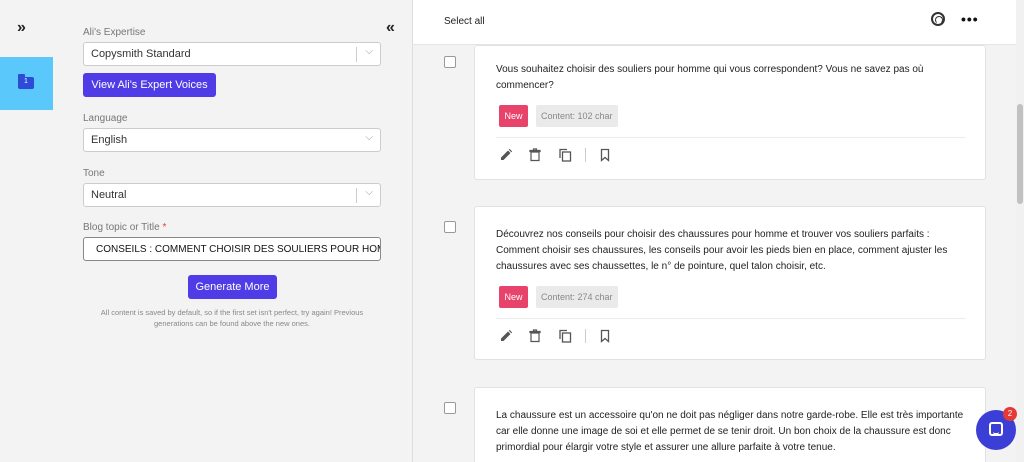 Image resolution: width=1024 pixels, height=462 pixels. Describe the element at coordinates (938, 19) in the screenshot. I see `fingerprint-icon` at that location.